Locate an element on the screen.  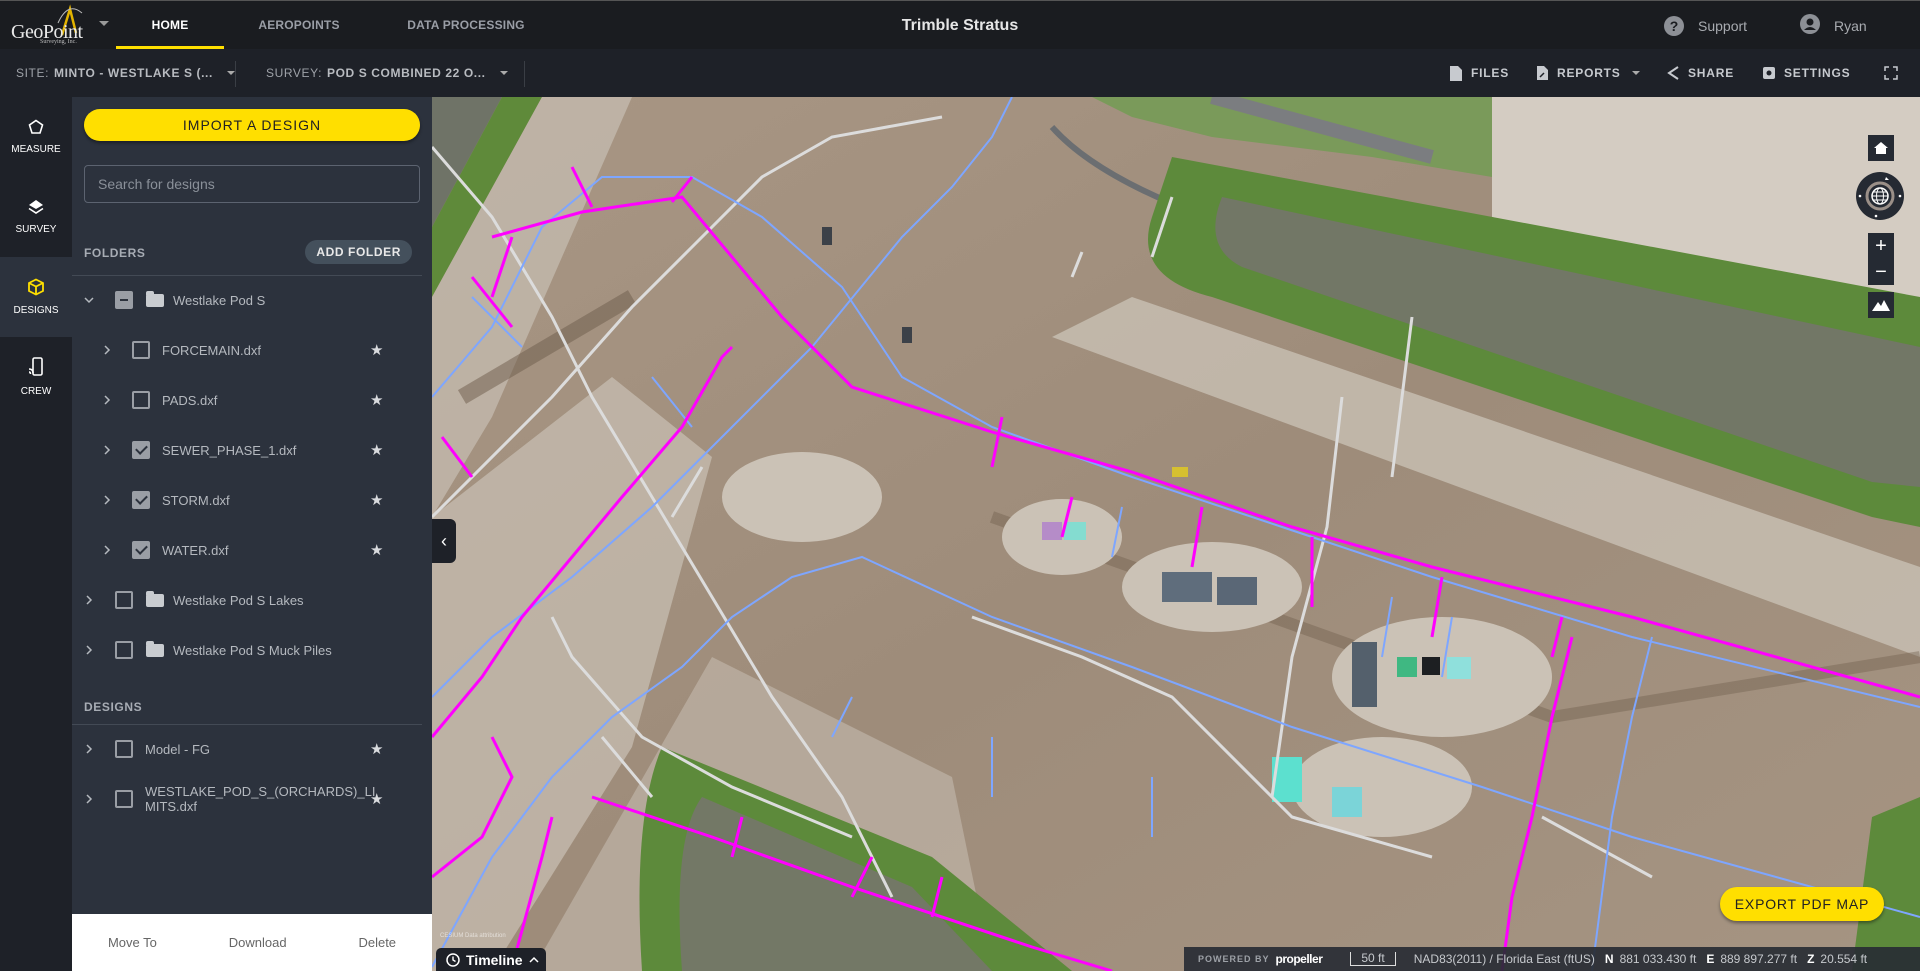
design-row: WATER.dxf ★ is located at coordinates (252, 550).